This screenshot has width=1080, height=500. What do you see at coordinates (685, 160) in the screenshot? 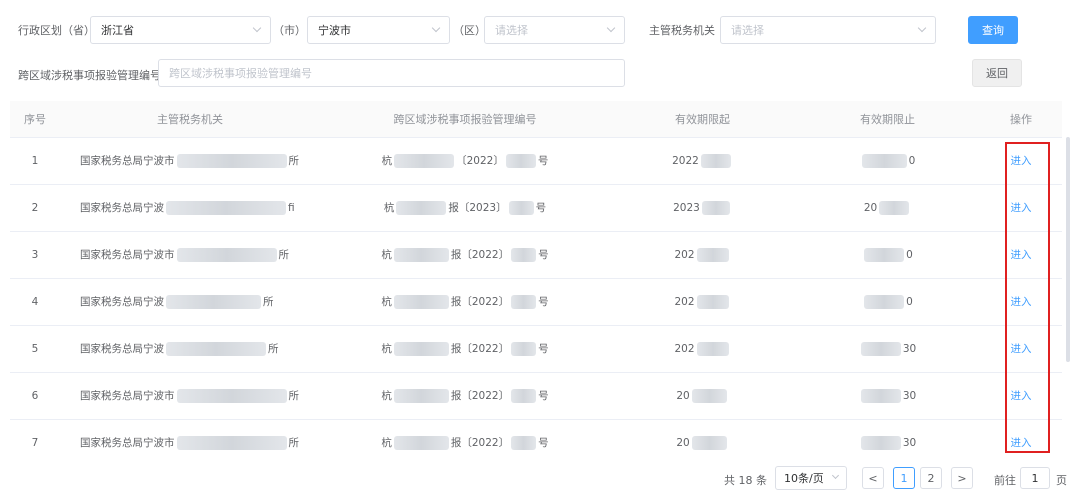
I see `valid-from-text: 2022` at bounding box center [685, 160].